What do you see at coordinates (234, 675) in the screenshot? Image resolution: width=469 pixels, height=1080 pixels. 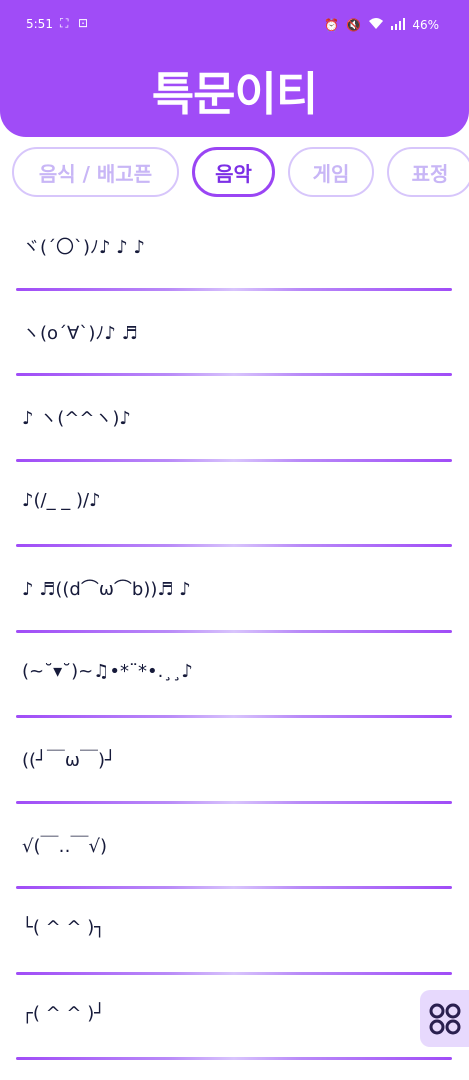 I see `list-item: (~˘▾˘)~♫•*¨*•.¸¸♪` at bounding box center [234, 675].